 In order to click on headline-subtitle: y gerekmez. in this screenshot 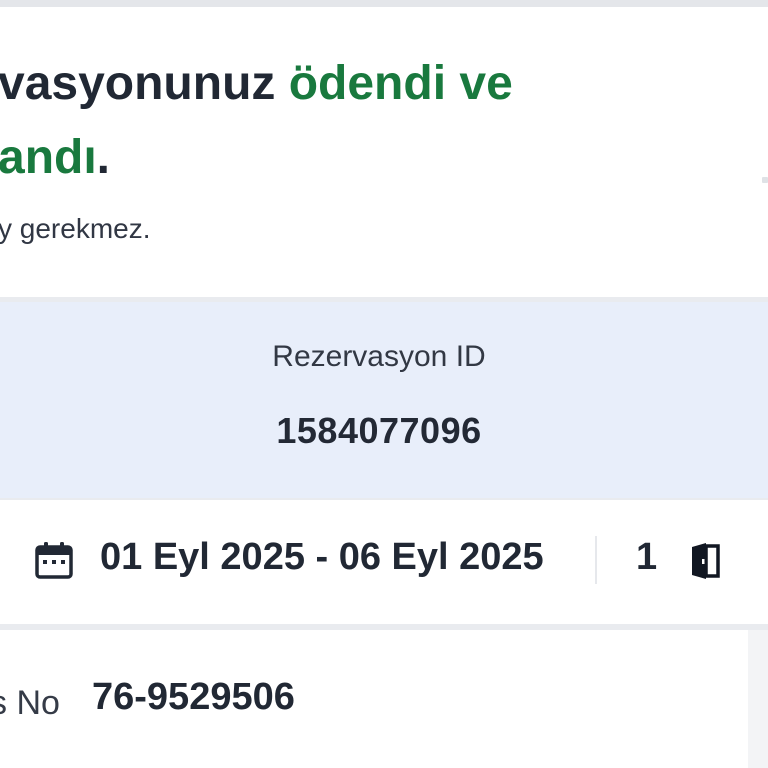, I will do `click(75, 228)`.